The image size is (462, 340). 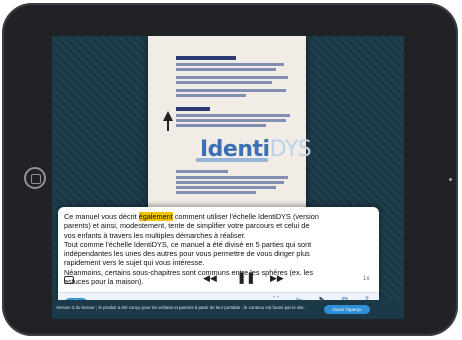 What do you see at coordinates (347, 309) in the screenshot?
I see `footer-button: Ouvrir l'aperçu` at bounding box center [347, 309].